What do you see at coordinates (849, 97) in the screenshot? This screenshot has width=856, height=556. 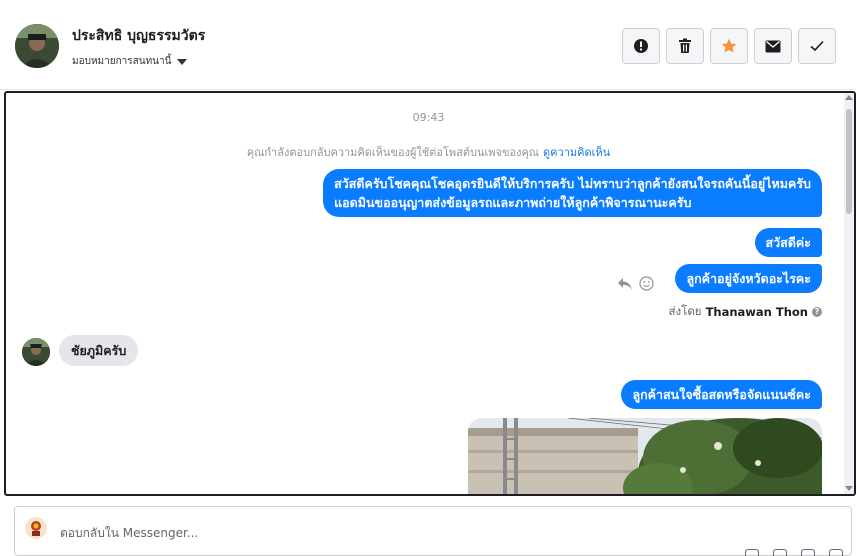 I see `scroll-up-arrow-icon` at bounding box center [849, 97].